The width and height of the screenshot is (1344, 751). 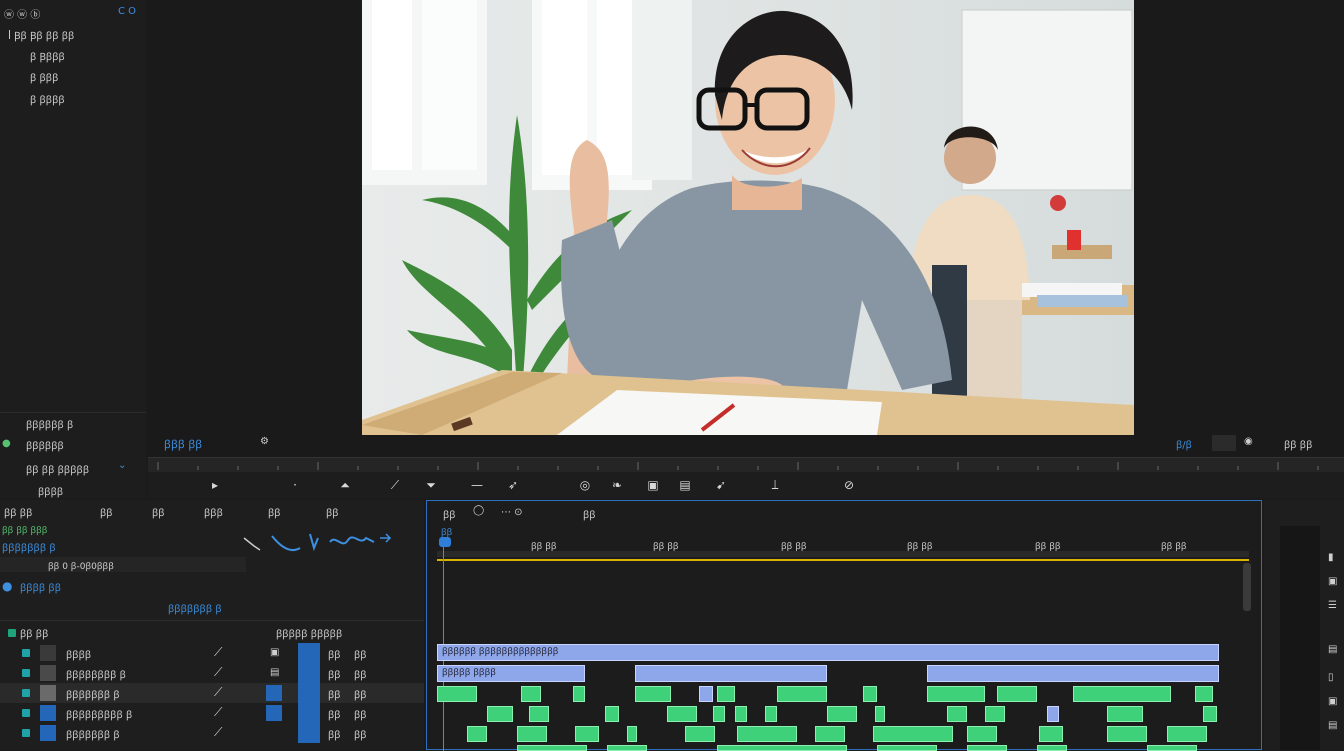 What do you see at coordinates (264, 441) in the screenshot?
I see `gear-icon: ⚙` at bounding box center [264, 441].